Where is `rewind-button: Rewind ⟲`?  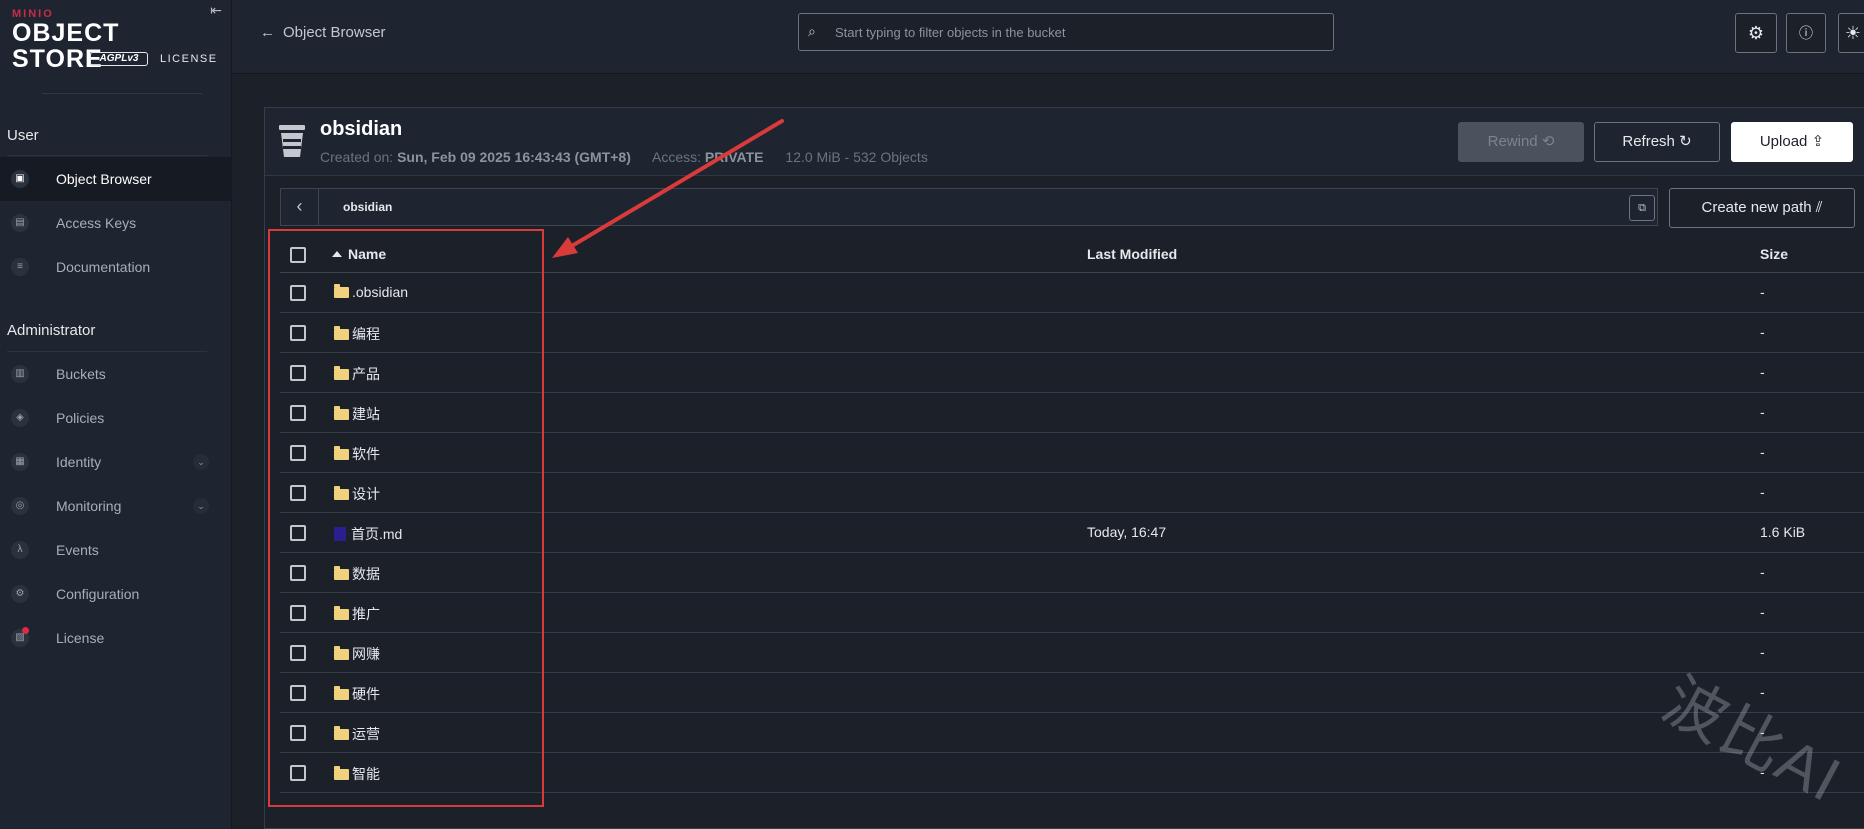
rewind-button: Rewind ⟲ is located at coordinates (1521, 142).